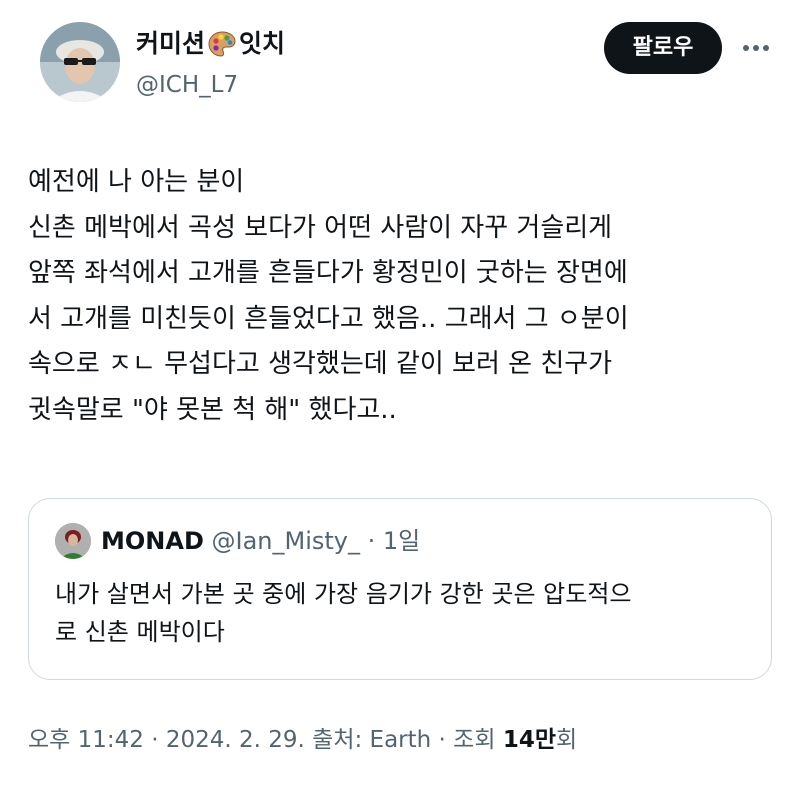 The image size is (800, 792). Describe the element at coordinates (663, 48) in the screenshot. I see `follow-button: 팔로우` at that location.